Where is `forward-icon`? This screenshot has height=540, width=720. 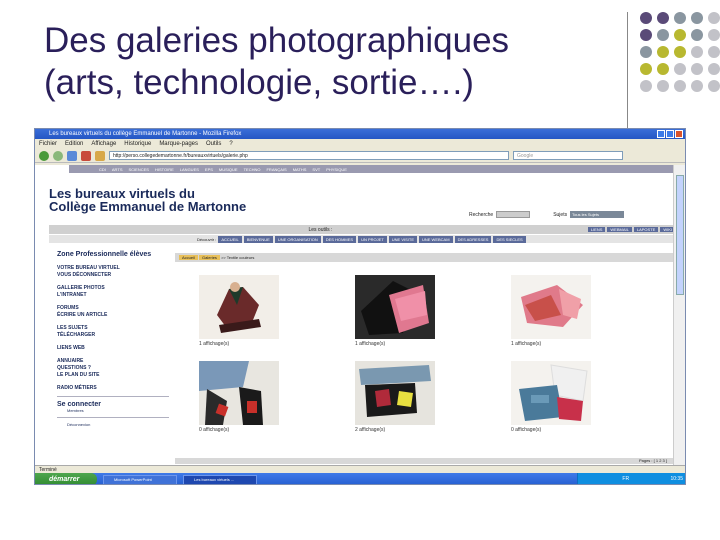
forward-icon is located at coordinates (58, 155).